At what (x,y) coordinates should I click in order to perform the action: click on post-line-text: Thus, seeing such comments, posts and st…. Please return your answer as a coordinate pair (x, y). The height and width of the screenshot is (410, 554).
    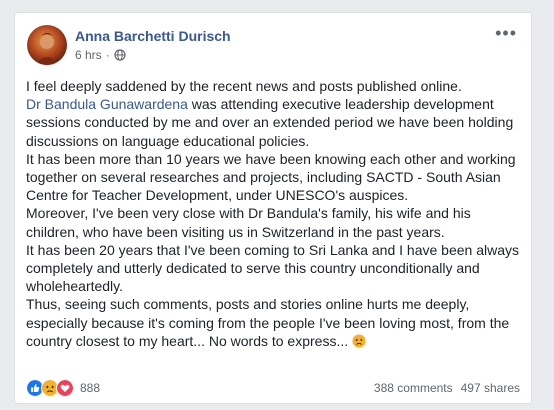
    Looking at the image, I should click on (268, 322).